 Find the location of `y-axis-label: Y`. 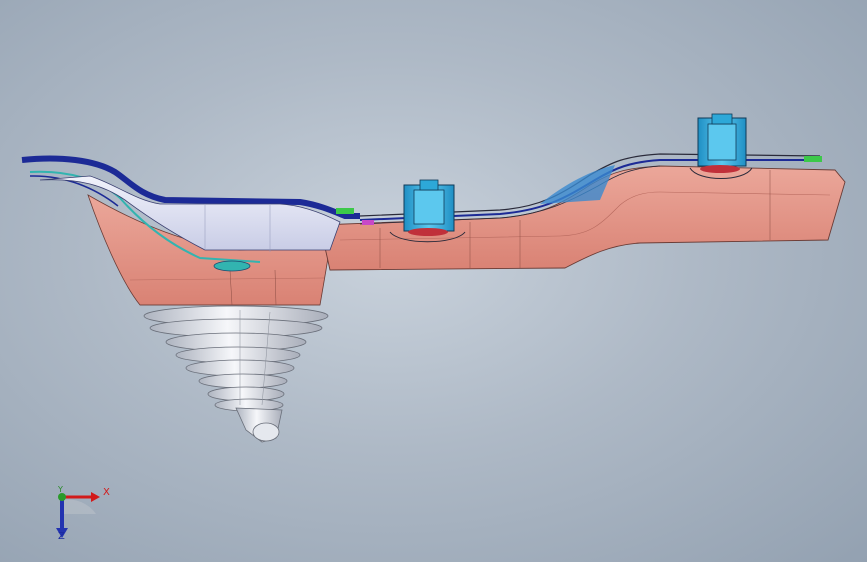

y-axis-label: Y is located at coordinates (60, 489).